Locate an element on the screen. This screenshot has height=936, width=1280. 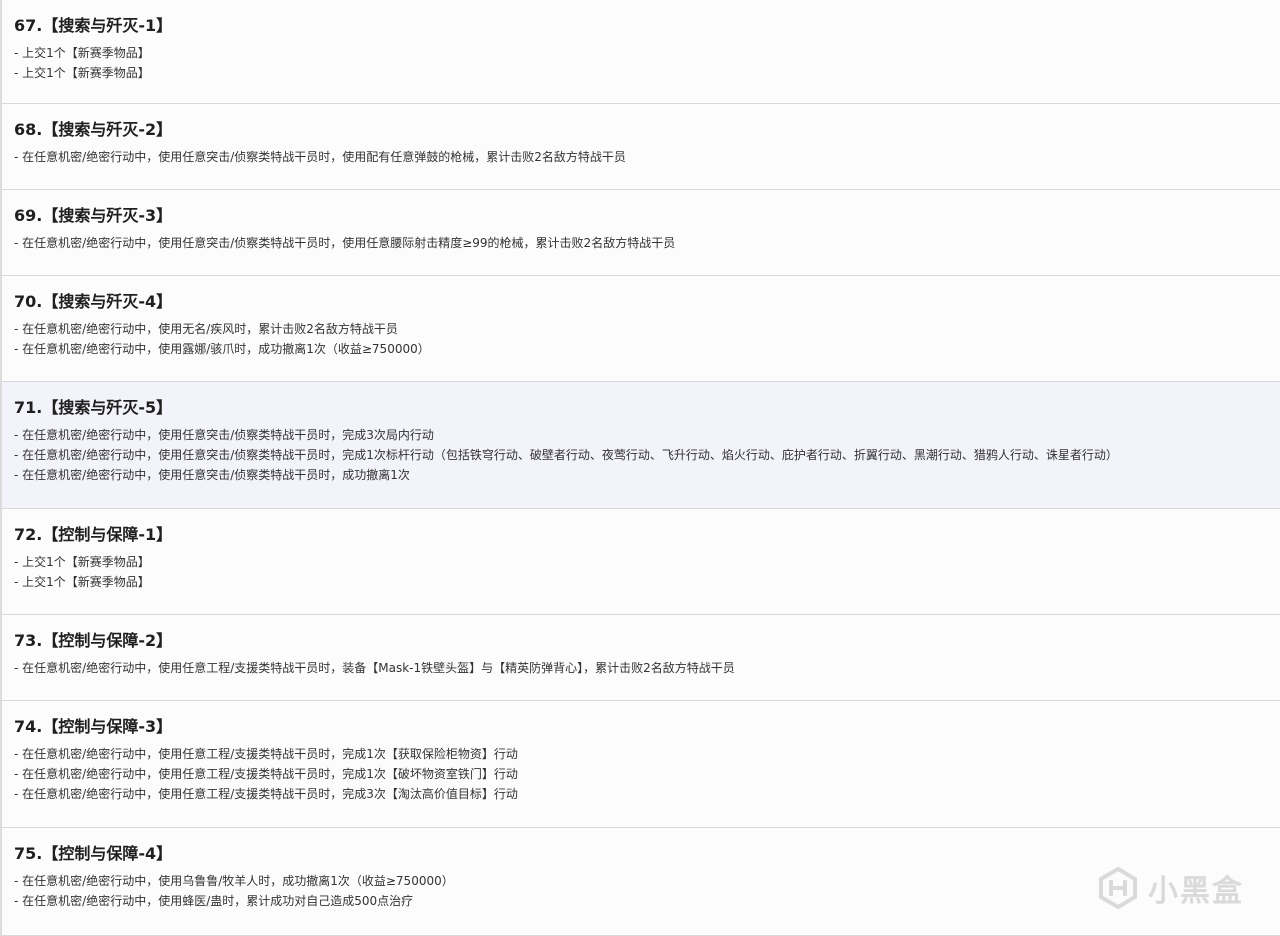
watermark-text: 小黑盒 is located at coordinates (1196, 891).